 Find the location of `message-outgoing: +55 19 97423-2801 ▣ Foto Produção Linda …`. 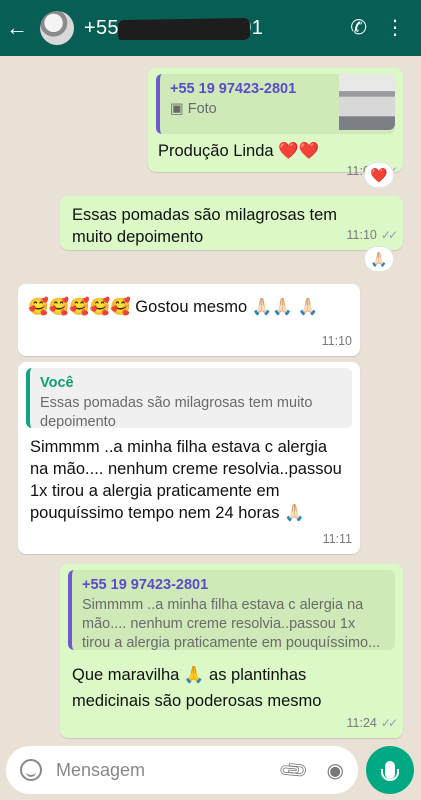

message-outgoing: +55 19 97423-2801 ▣ Foto Produção Linda … is located at coordinates (275, 123).